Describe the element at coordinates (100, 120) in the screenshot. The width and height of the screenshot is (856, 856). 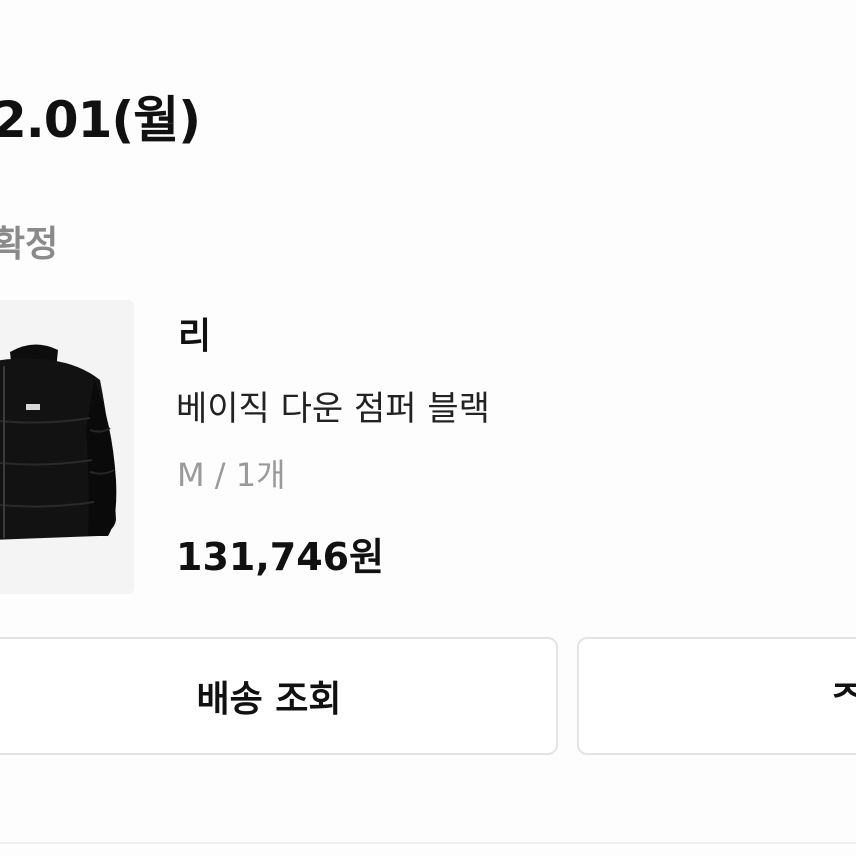
I see `order-date: 2.01(월)` at that location.